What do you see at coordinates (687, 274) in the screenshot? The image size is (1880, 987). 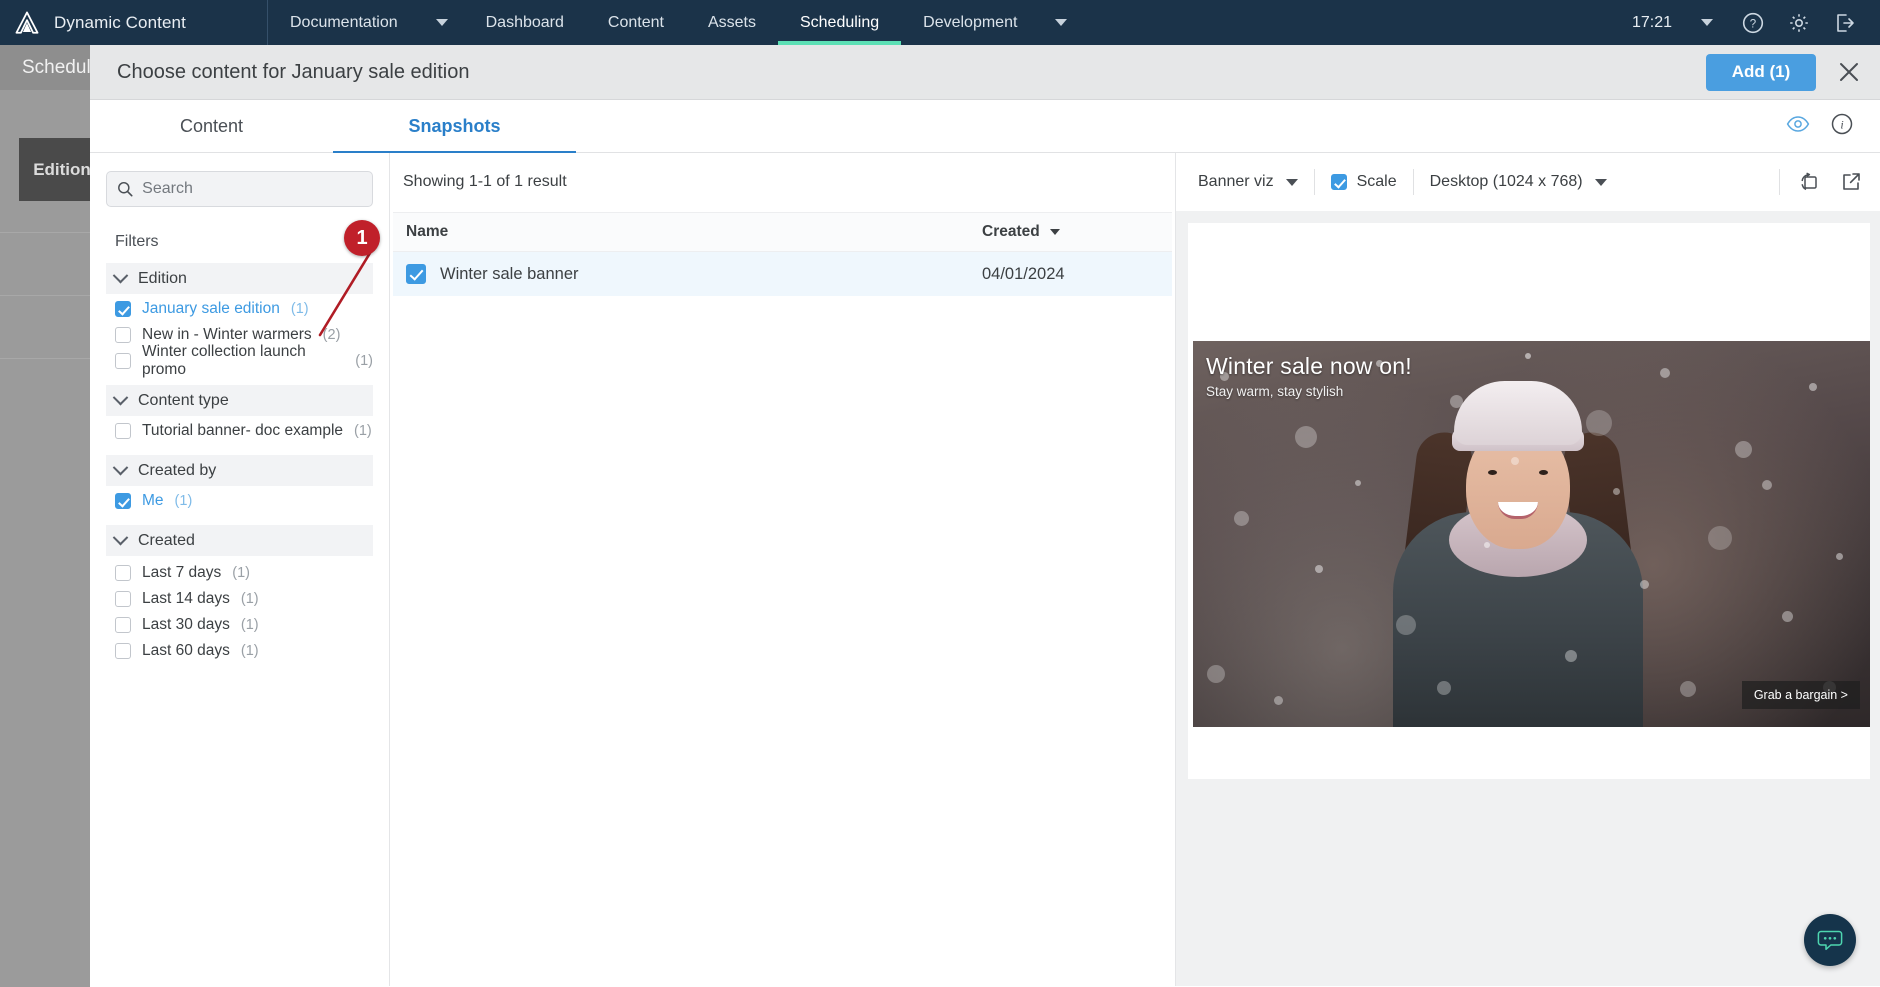 I see `table-cell-name: Winter sale banner` at bounding box center [687, 274].